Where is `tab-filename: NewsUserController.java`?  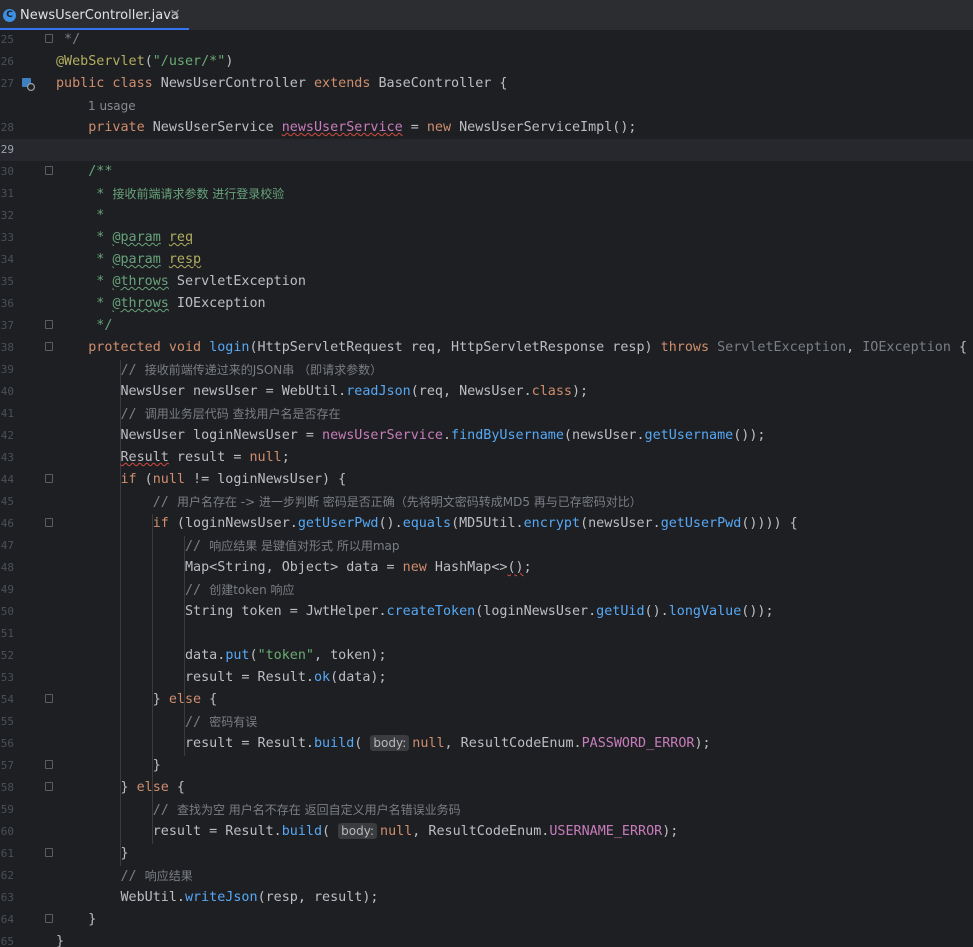 tab-filename: NewsUserController.java is located at coordinates (99, 15).